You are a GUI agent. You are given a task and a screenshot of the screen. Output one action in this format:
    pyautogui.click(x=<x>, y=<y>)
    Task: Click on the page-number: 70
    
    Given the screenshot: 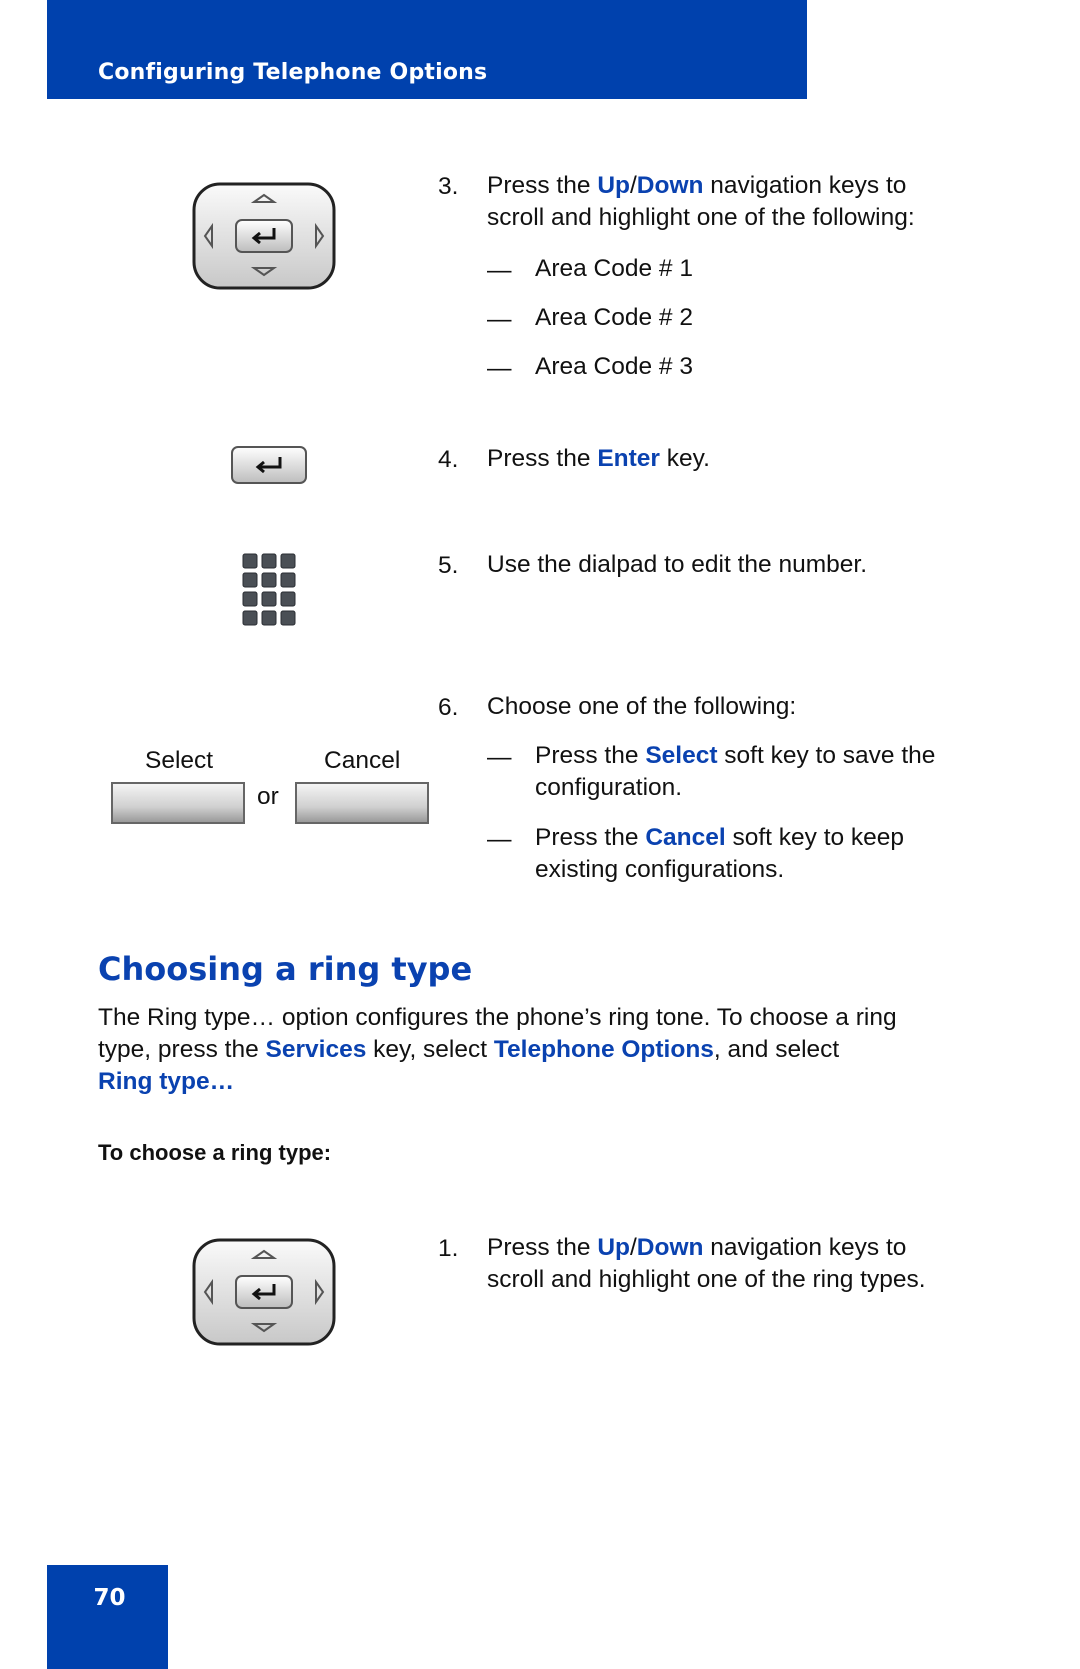 What is the action you would take?
    pyautogui.click(x=109, y=1598)
    